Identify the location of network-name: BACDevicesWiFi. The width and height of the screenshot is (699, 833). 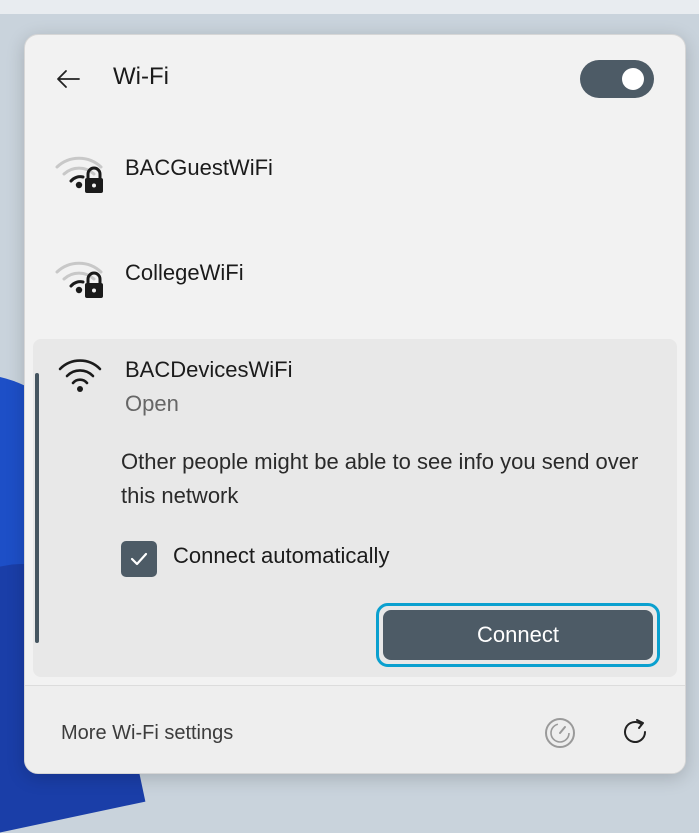
(209, 369).